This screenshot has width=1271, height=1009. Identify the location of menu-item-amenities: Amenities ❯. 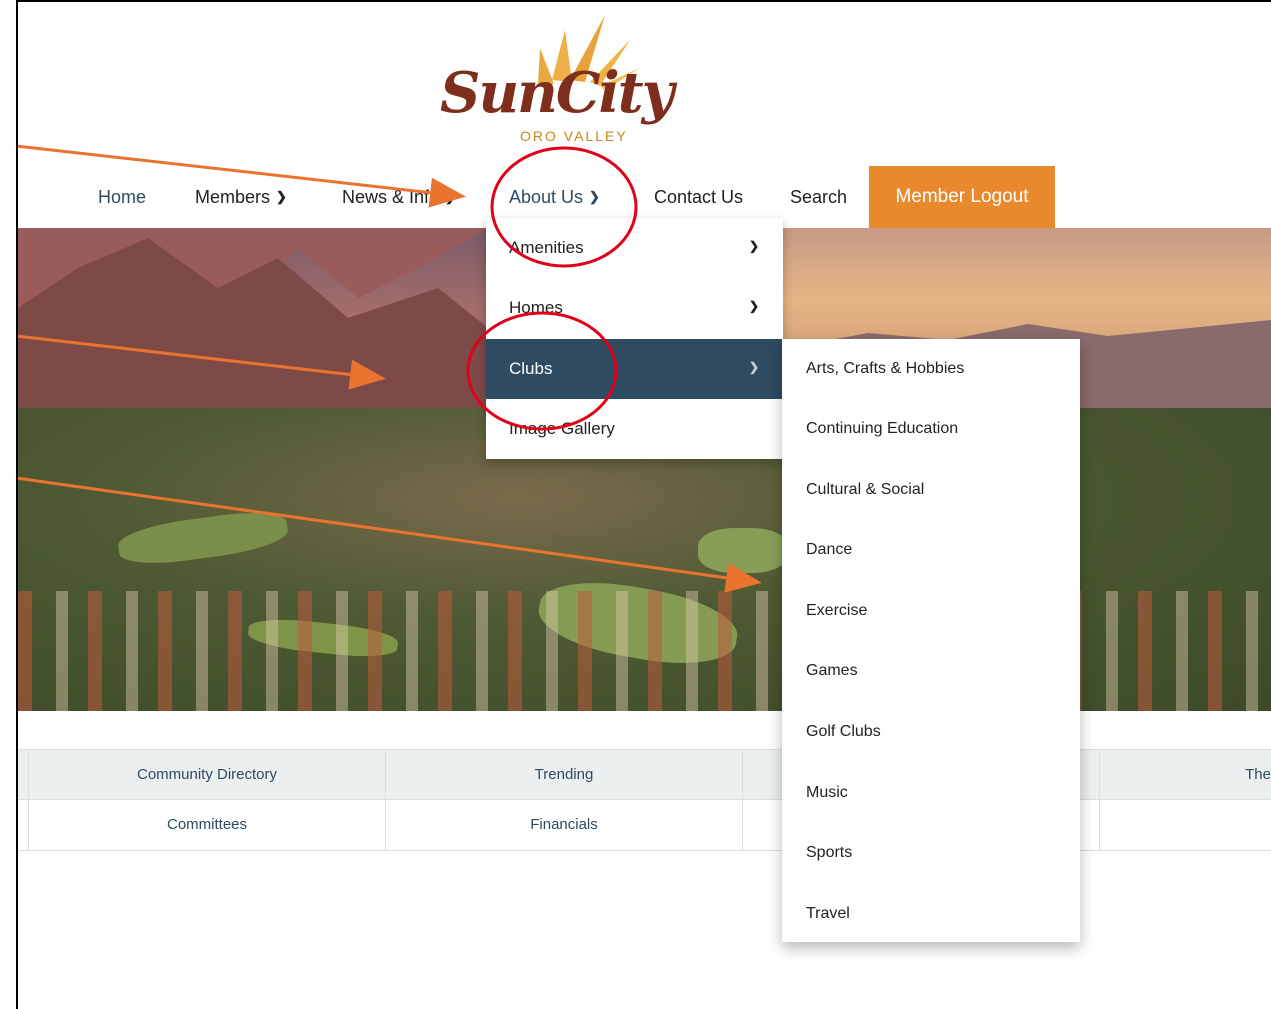
(634, 248).